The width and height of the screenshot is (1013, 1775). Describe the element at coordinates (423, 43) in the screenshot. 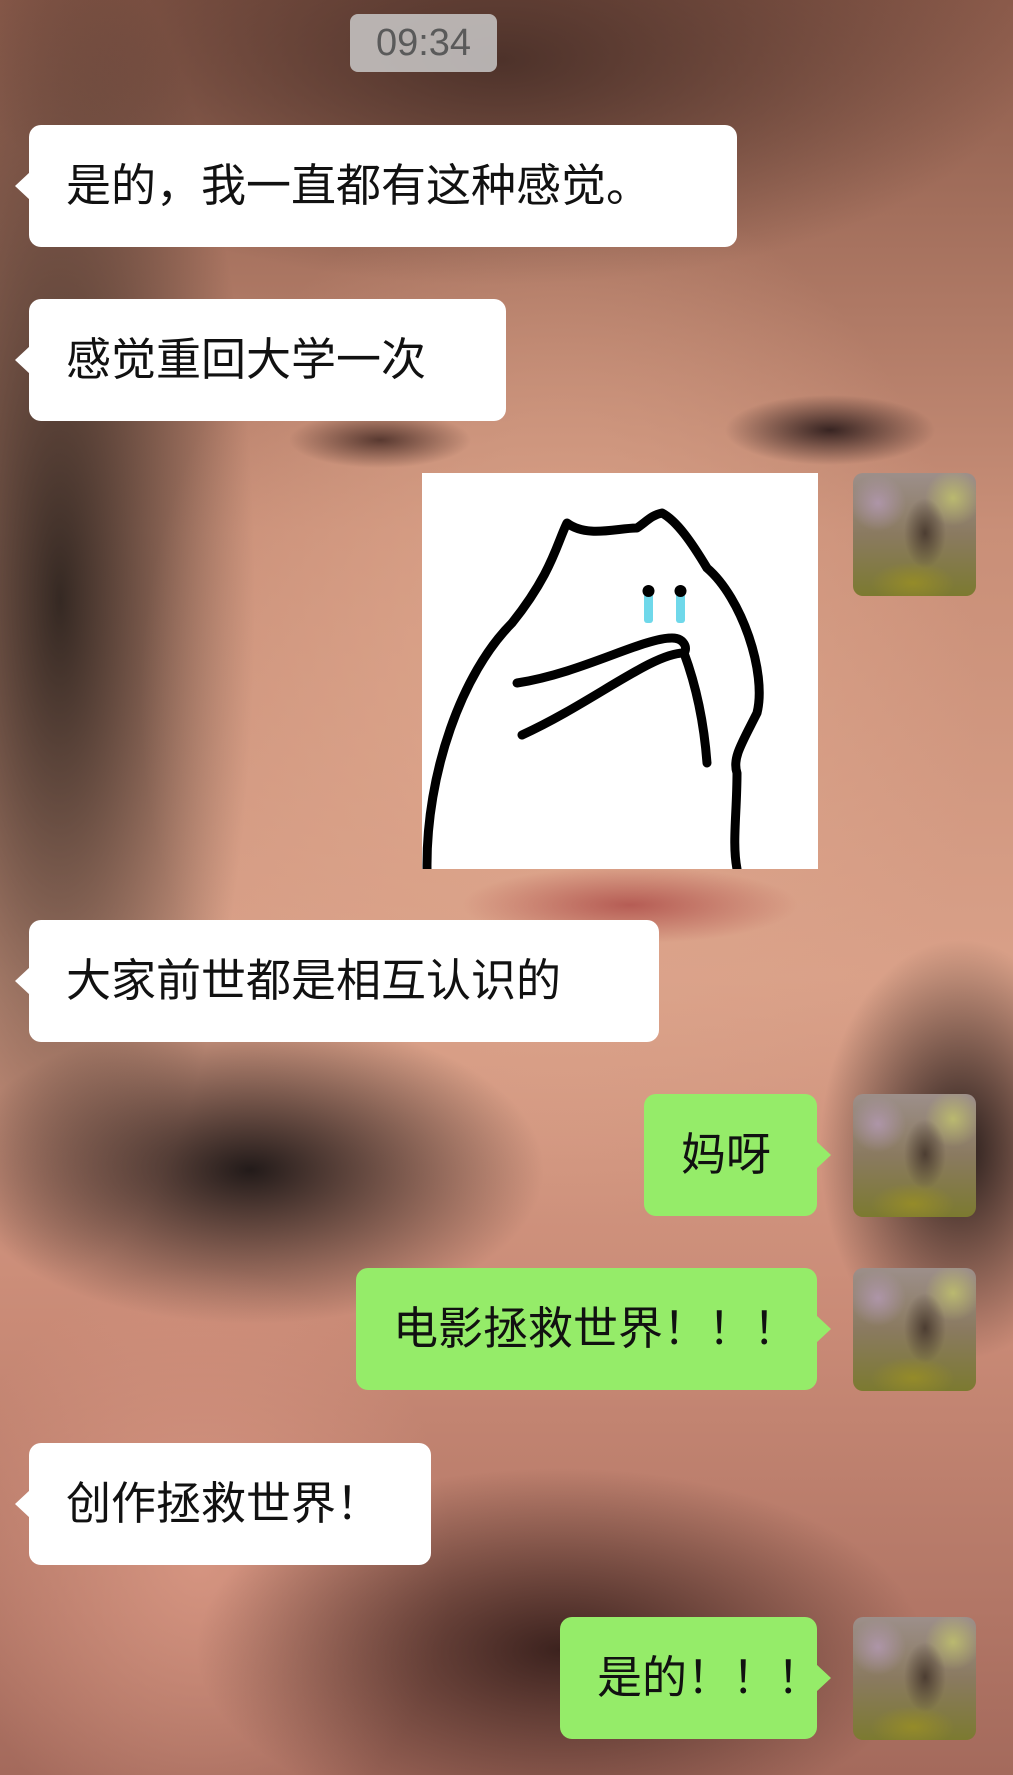

I see `timestamp-badge: 09:34` at that location.